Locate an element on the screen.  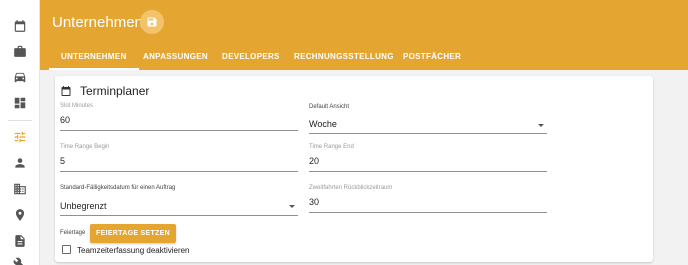
time-range-begin-value: 5 is located at coordinates (62, 161).